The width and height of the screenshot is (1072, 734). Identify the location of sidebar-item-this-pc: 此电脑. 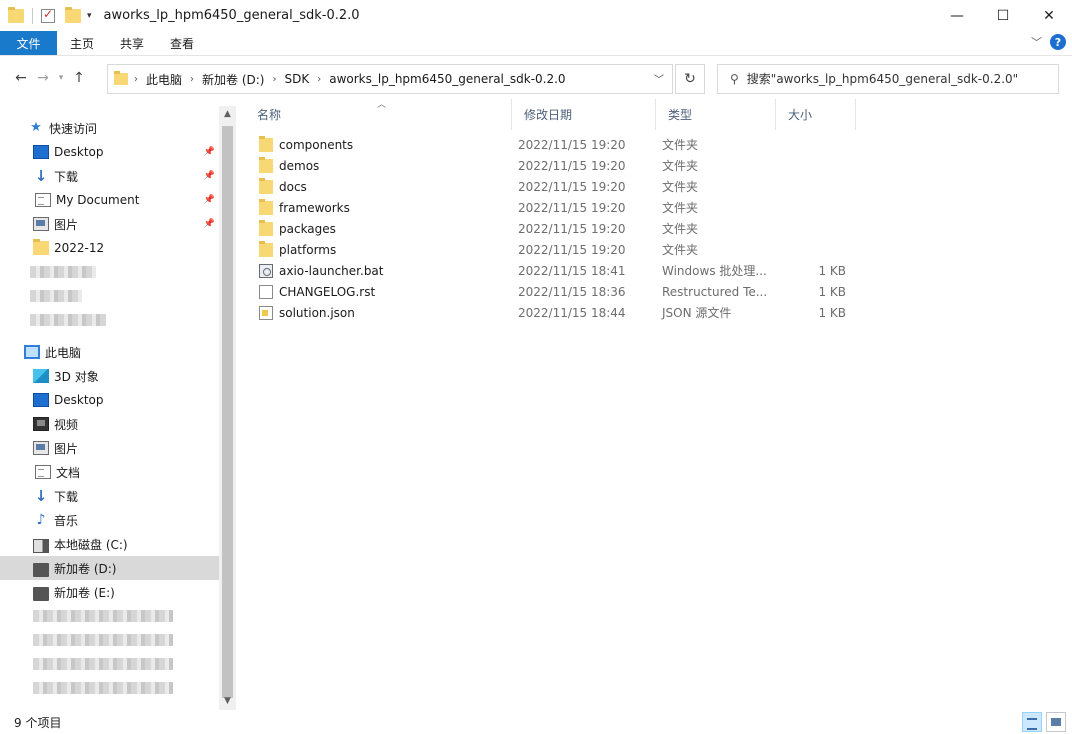
(109, 352).